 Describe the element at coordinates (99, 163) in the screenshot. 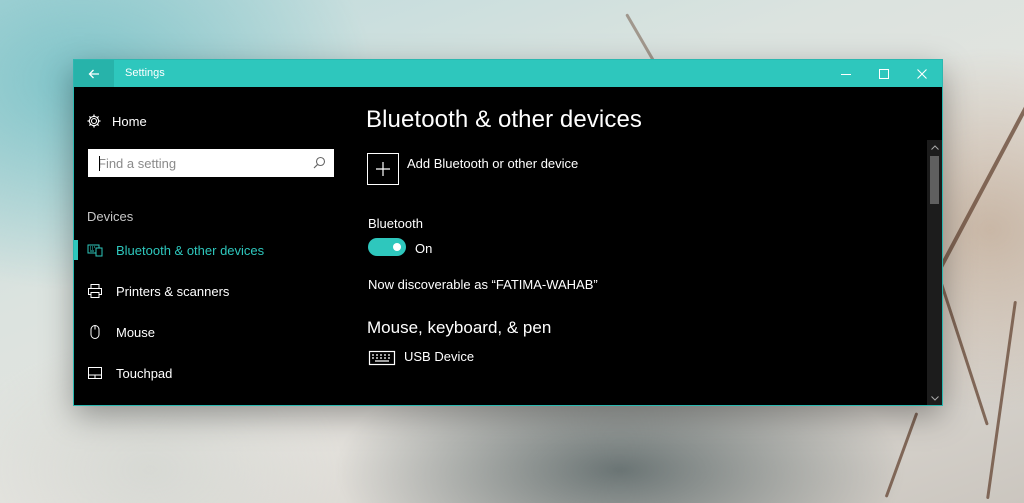

I see `text-caret` at that location.